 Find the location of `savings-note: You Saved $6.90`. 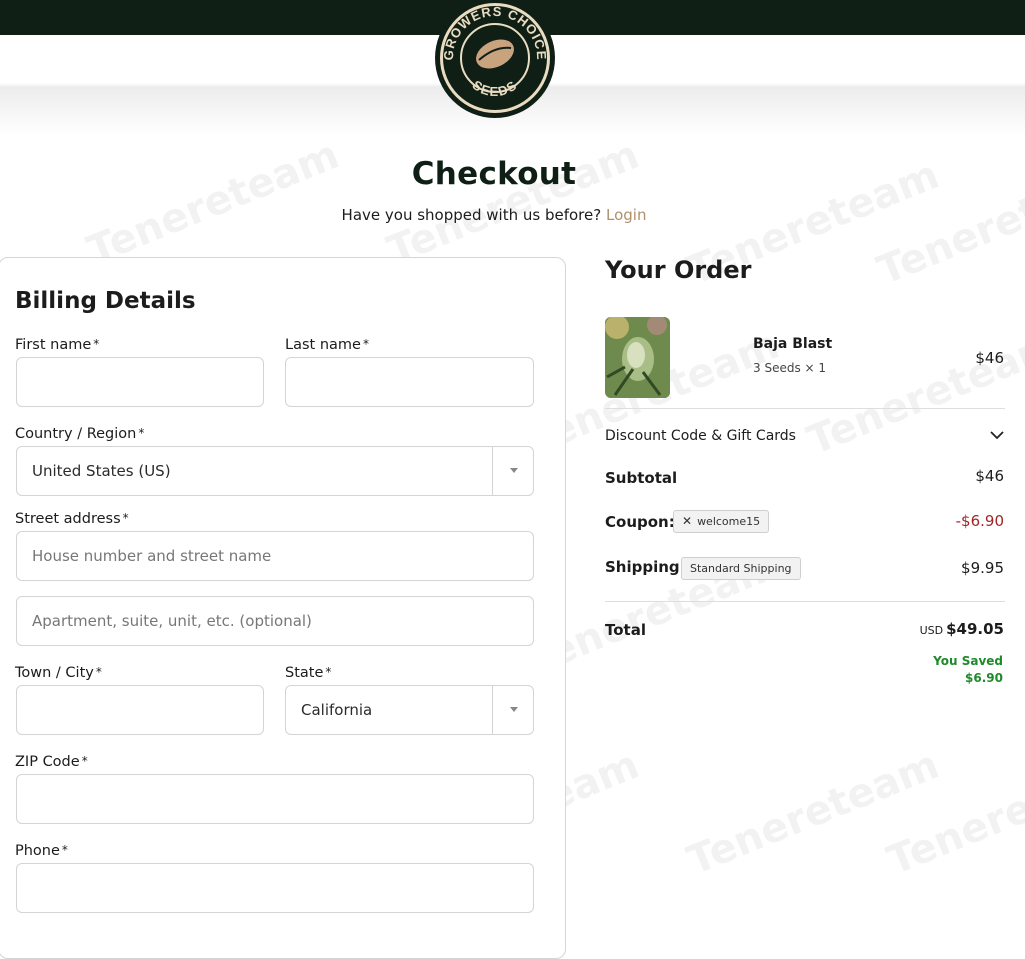

savings-note: You Saved $6.90 is located at coordinates (968, 670).